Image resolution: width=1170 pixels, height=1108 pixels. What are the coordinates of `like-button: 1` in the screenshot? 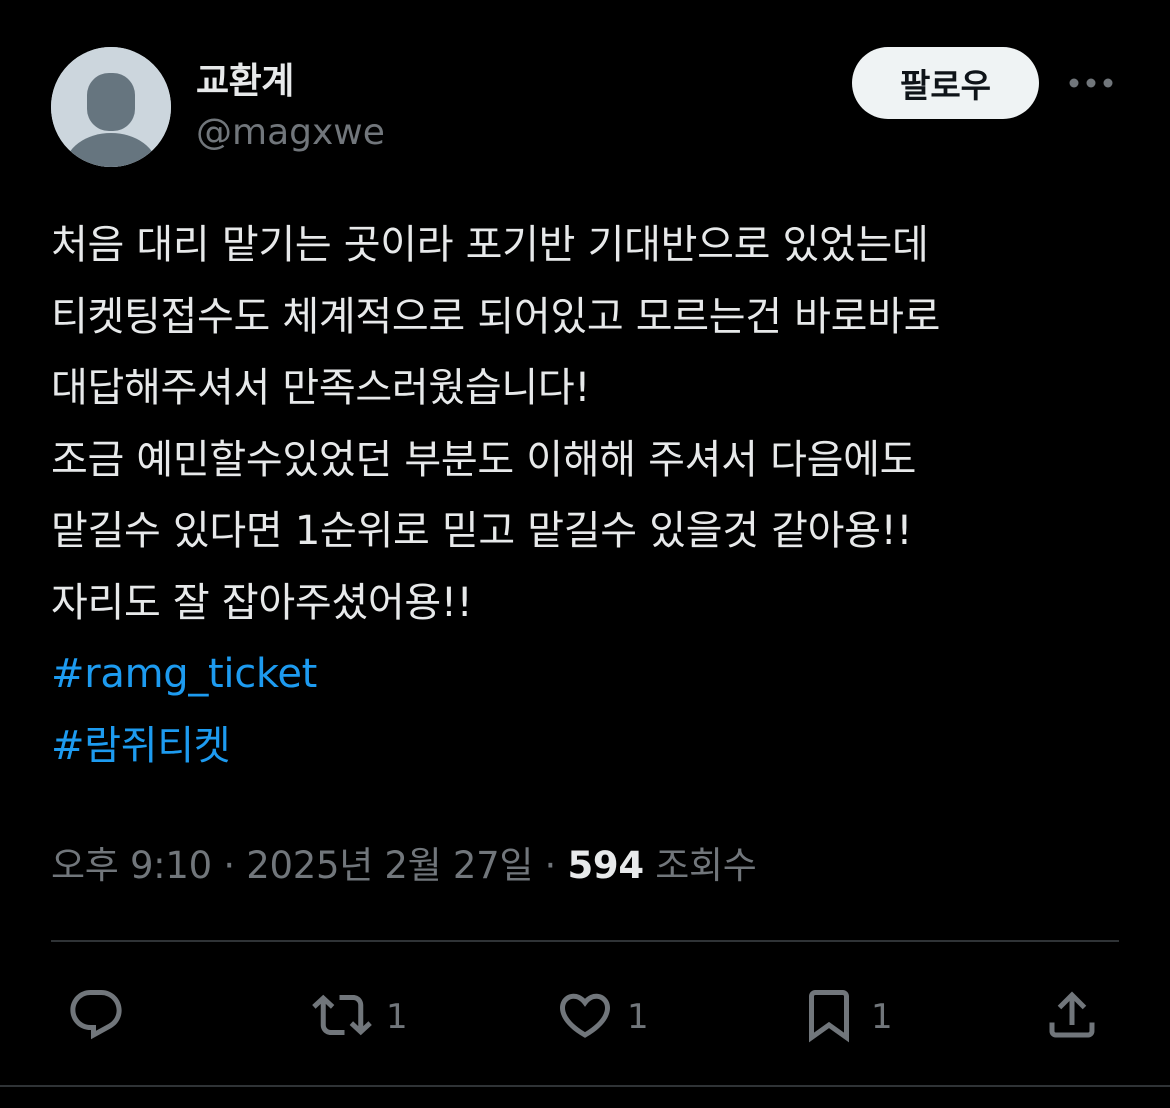 It's located at (602, 1015).